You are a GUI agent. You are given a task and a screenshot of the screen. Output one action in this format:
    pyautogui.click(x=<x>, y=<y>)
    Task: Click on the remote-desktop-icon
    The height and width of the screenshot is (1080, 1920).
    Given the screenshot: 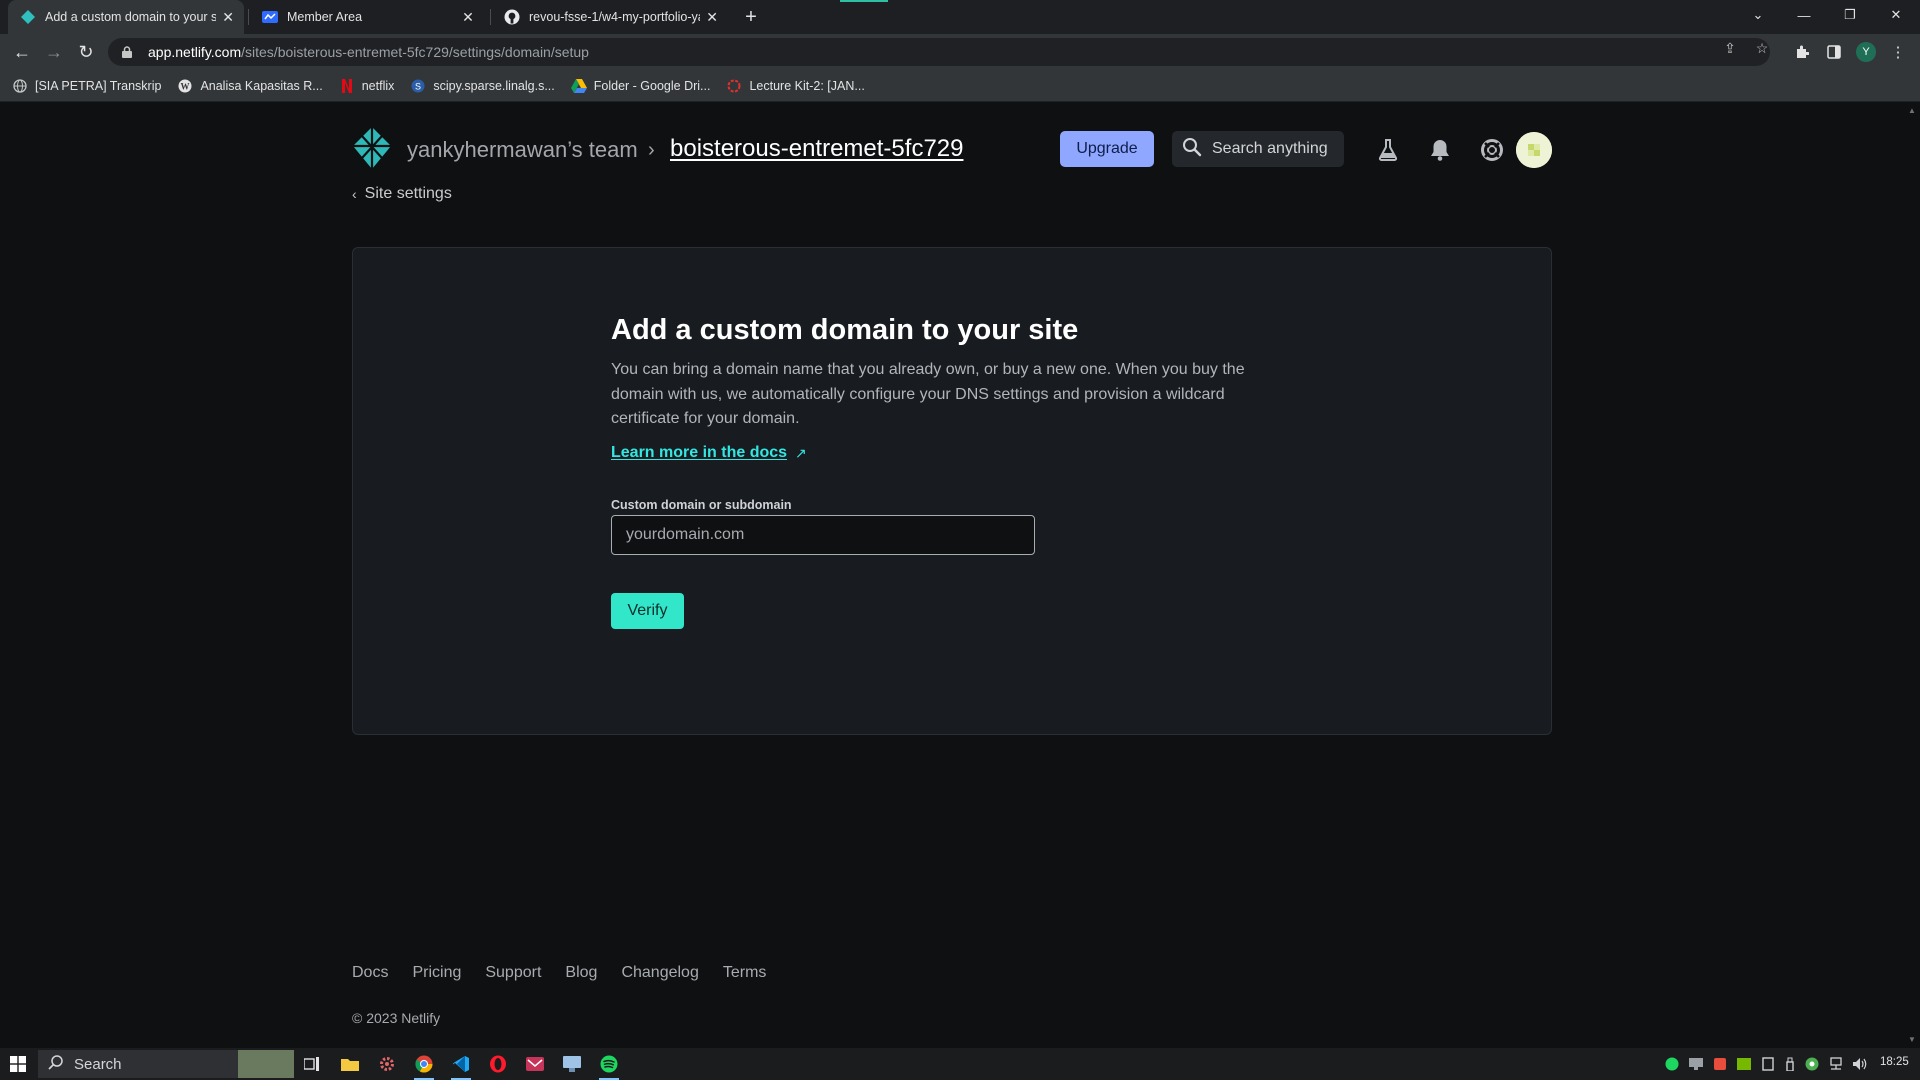 What is the action you would take?
    pyautogui.click(x=572, y=1064)
    